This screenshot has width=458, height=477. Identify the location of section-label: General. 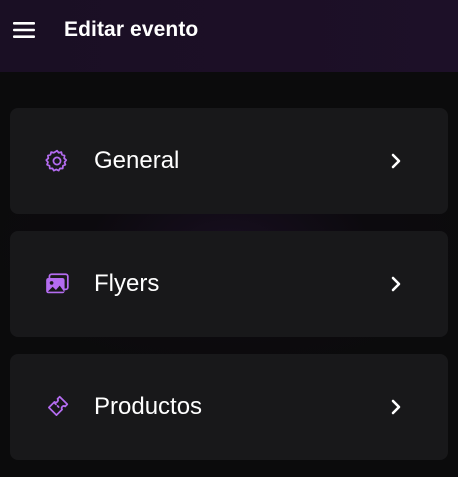
(137, 160).